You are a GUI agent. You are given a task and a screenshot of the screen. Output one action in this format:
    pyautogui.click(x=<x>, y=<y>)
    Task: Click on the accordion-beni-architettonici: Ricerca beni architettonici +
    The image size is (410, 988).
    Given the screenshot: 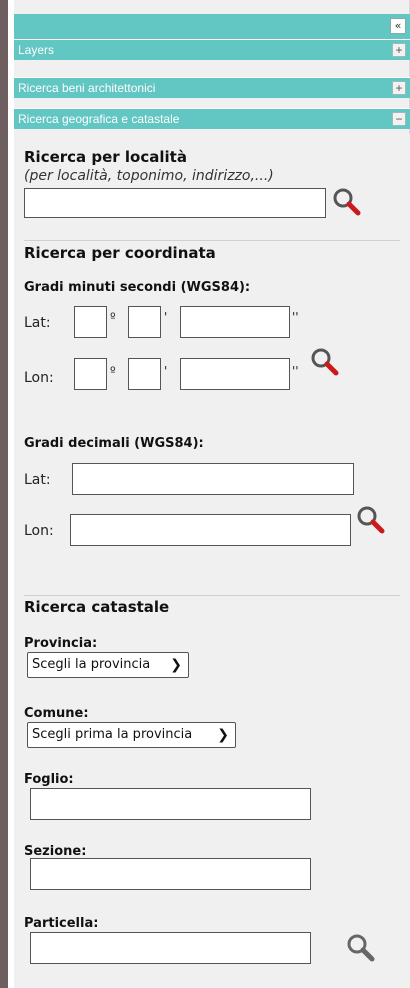 What is the action you would take?
    pyautogui.click(x=212, y=87)
    